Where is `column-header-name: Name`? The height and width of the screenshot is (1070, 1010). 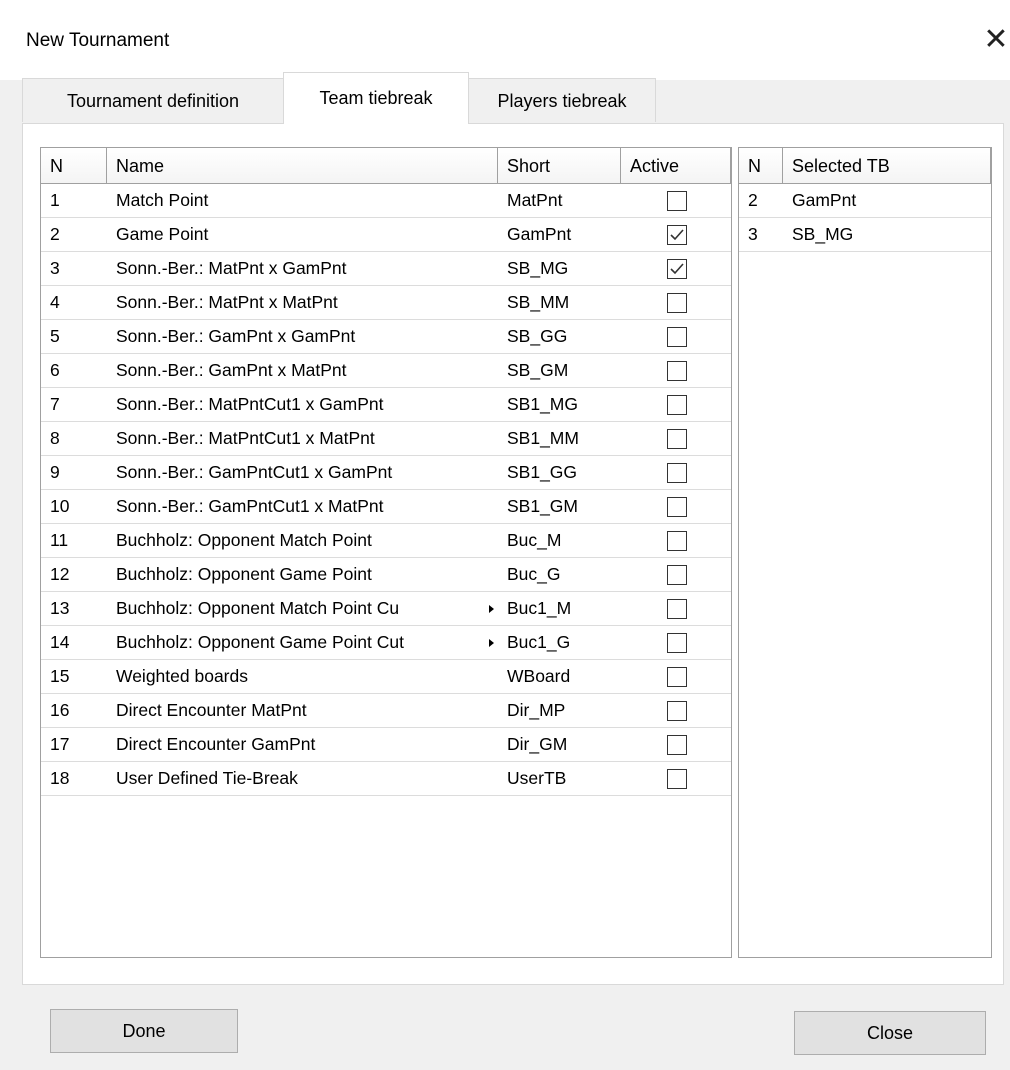
column-header-name: Name is located at coordinates (302, 166).